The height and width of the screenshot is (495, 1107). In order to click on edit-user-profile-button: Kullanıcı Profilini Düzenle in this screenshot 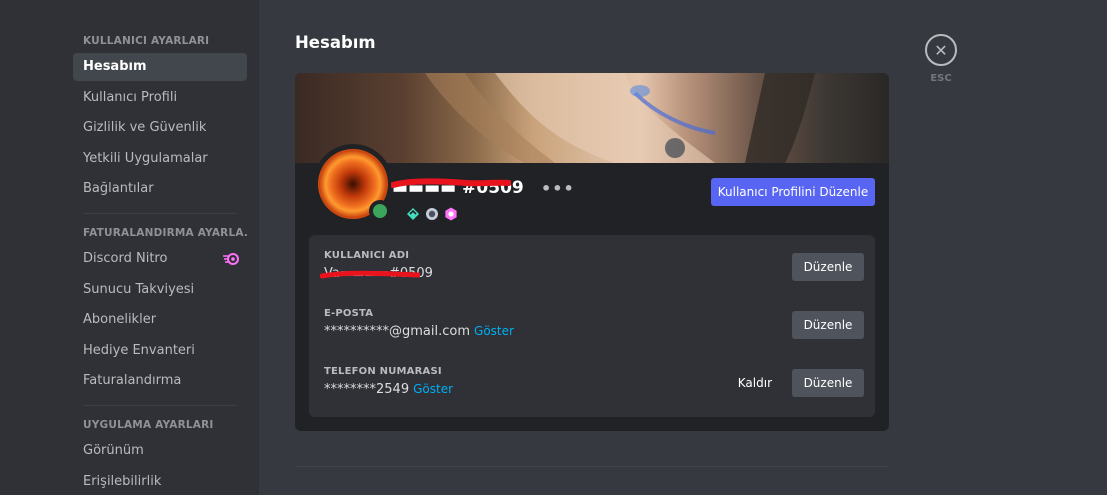, I will do `click(793, 192)`.